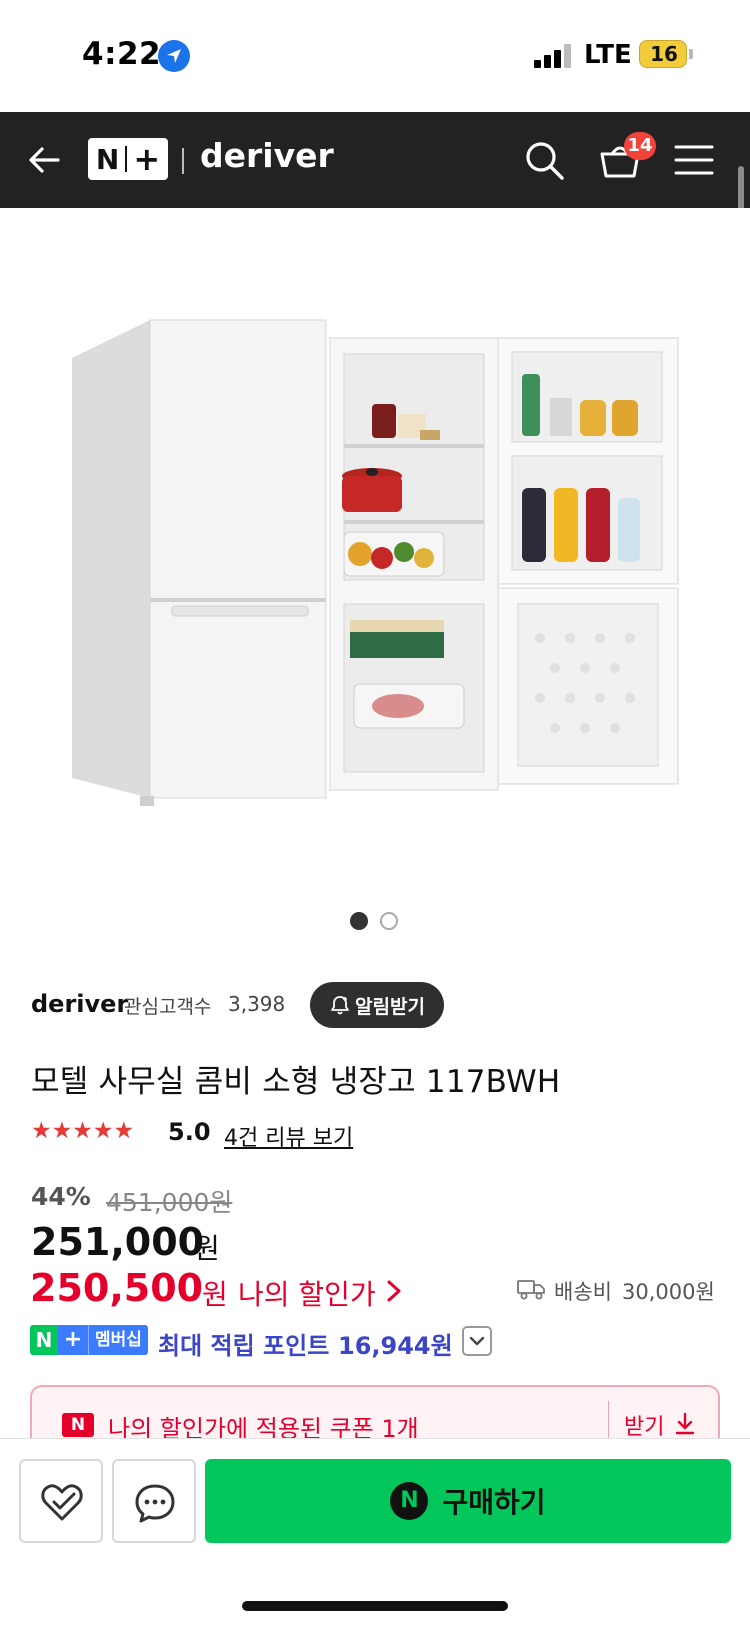 This screenshot has height=1626, width=750. Describe the element at coordinates (79, 1004) in the screenshot. I see `seller-name: deriver` at that location.